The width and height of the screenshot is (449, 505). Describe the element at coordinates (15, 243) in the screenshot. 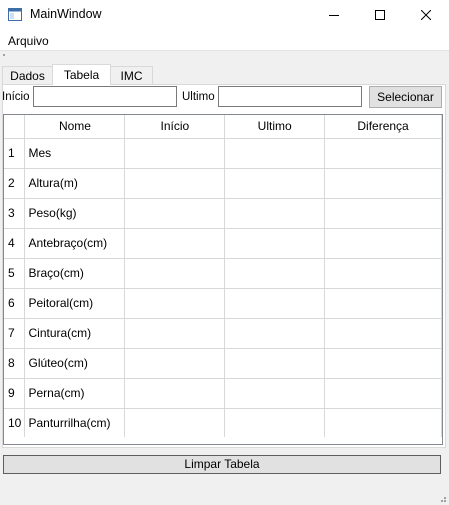

I see `row-header: 4` at that location.